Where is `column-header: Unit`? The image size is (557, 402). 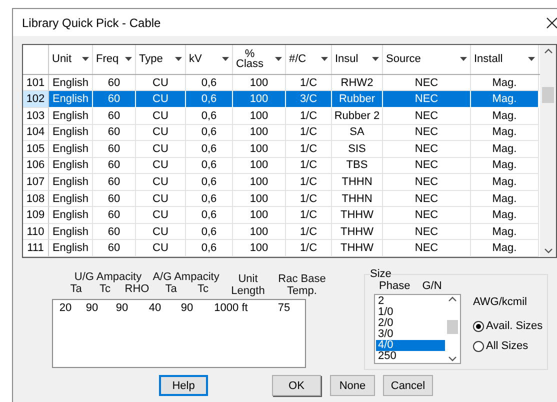 column-header: Unit is located at coordinates (71, 59).